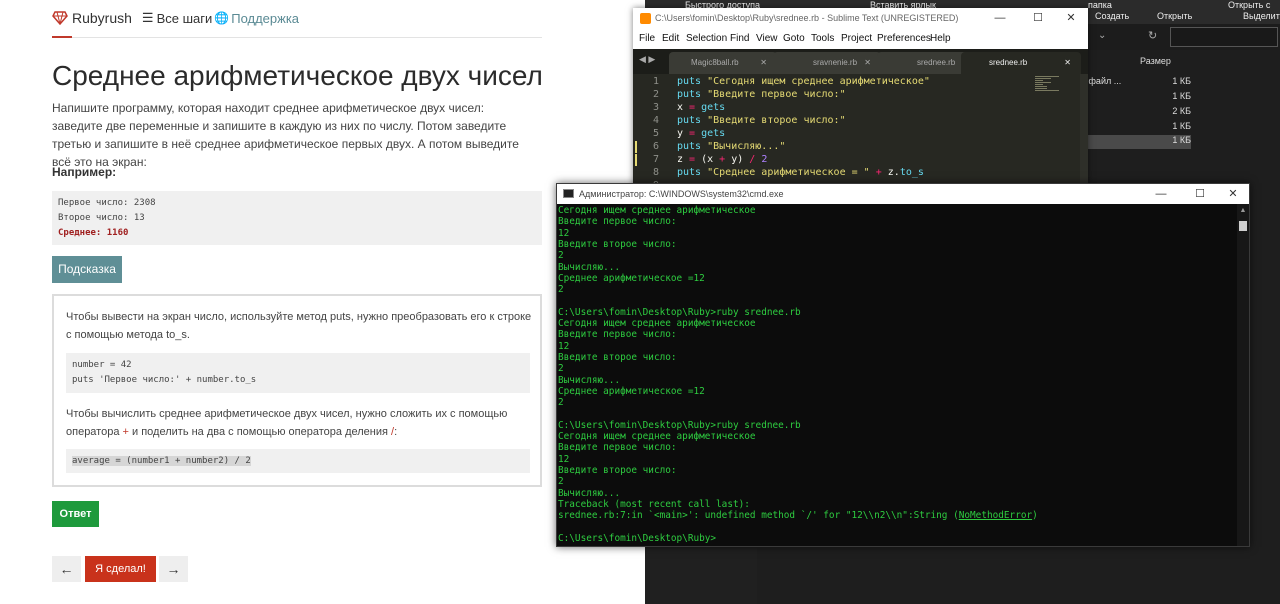 The width and height of the screenshot is (1280, 604). What do you see at coordinates (715, 62) in the screenshot?
I see `tab-label: Magic8ball.rb` at bounding box center [715, 62].